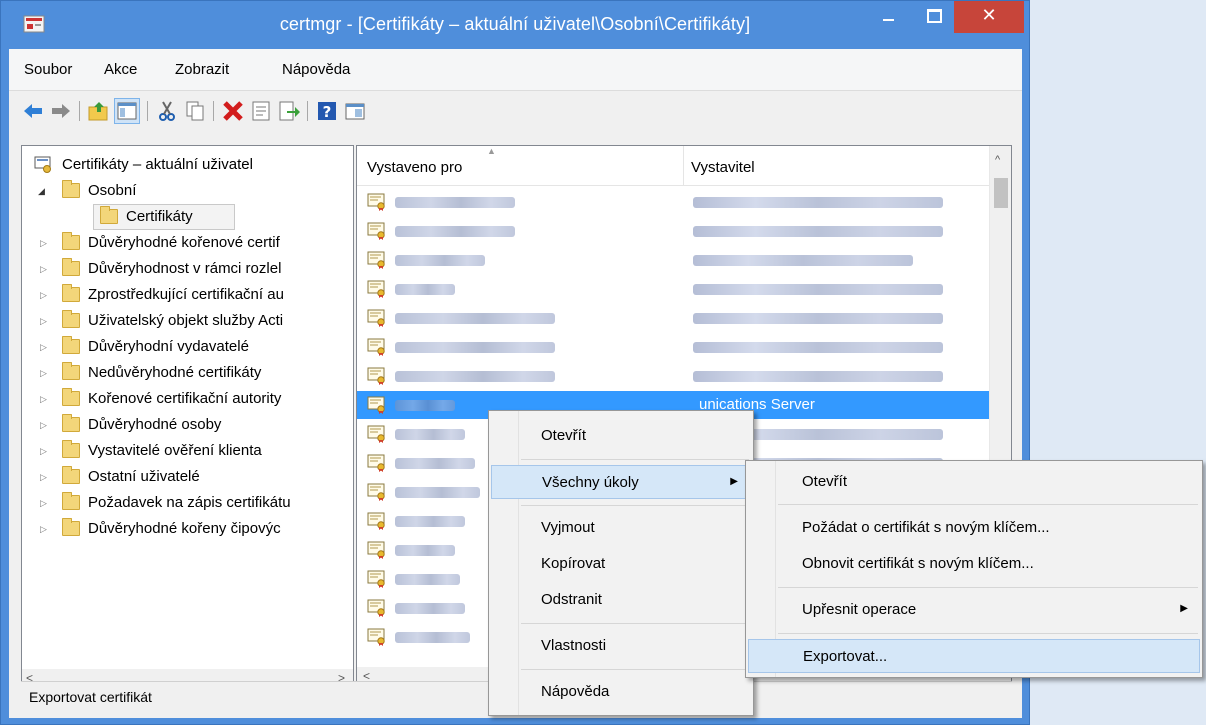 The width and height of the screenshot is (1206, 725). I want to click on copy-icon, so click(195, 111).